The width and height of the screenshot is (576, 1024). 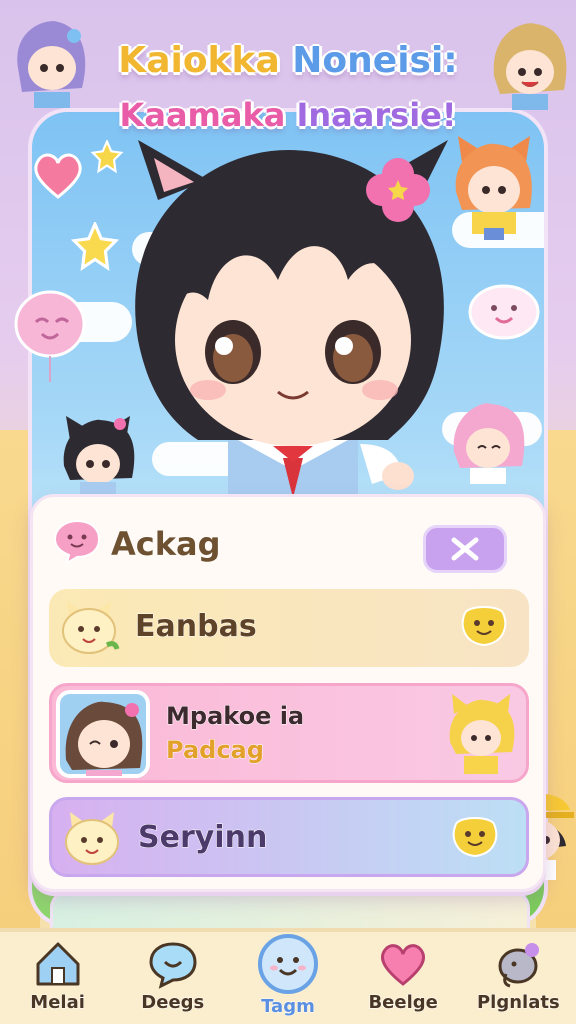 What do you see at coordinates (215, 750) in the screenshot?
I see `menu-item-sublabel: Padcag` at bounding box center [215, 750].